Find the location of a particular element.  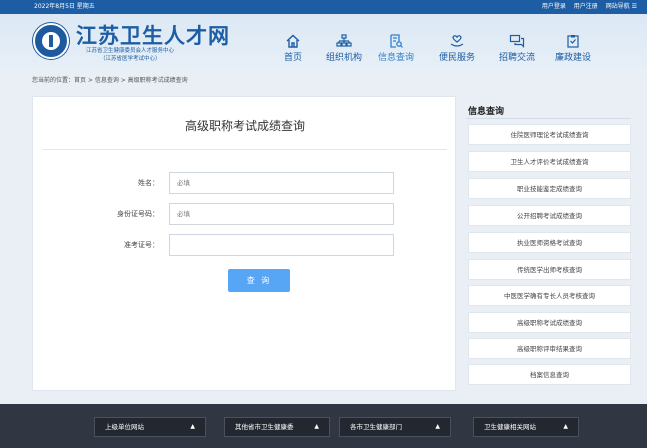

sidebar-item-tcm-specialty: 中医医学确有专长人员考核查询 is located at coordinates (549, 295).